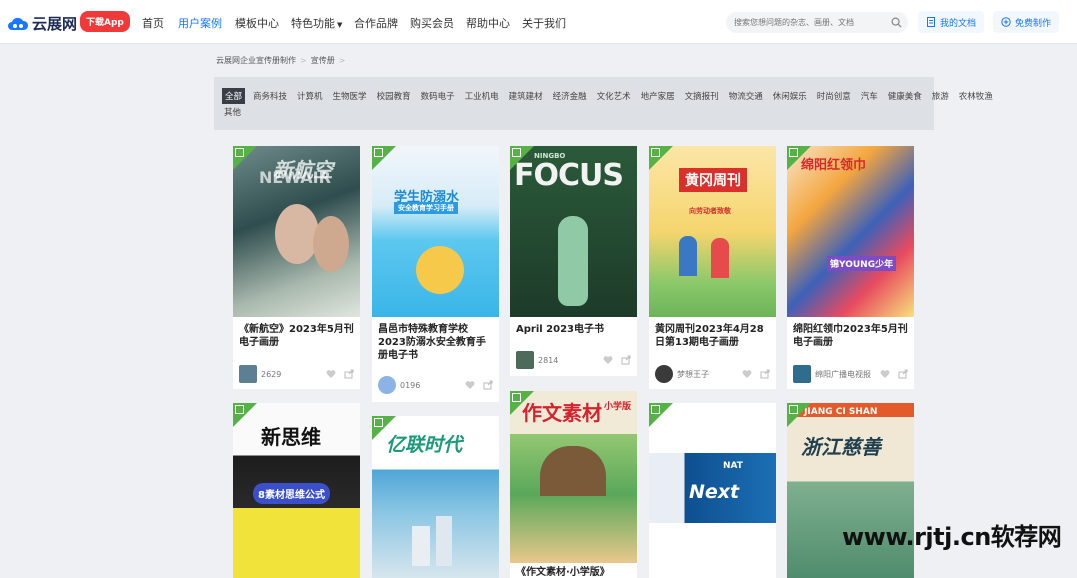 The image size is (1077, 578). I want to click on book-title: 昌邑市特殊教育学校2023防溺水安全教育手册电子书, so click(436, 342).